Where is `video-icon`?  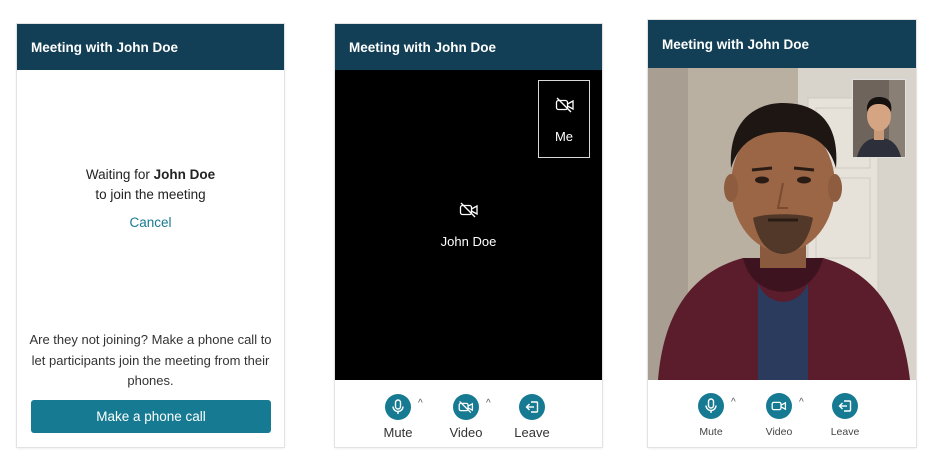
video-icon is located at coordinates (779, 406).